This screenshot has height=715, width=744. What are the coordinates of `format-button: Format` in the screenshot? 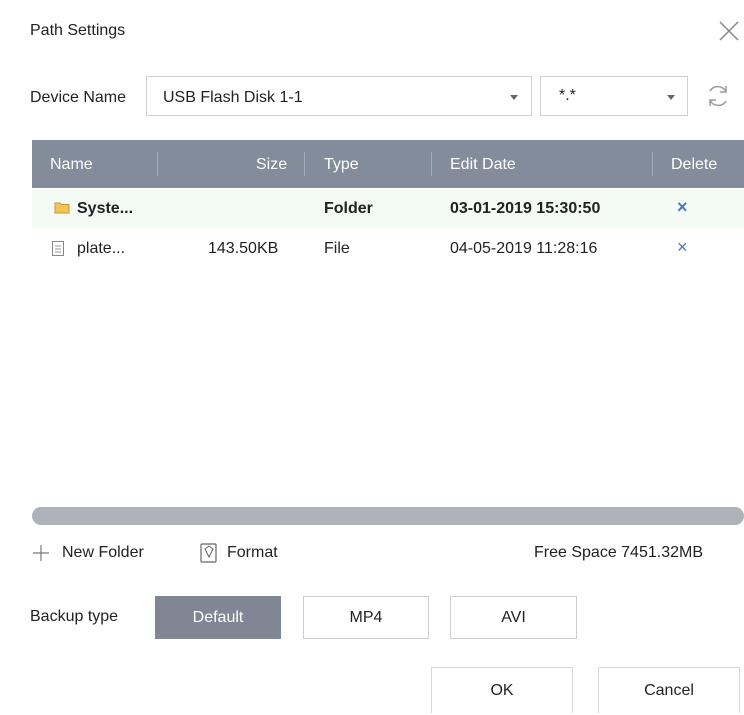 It's located at (250, 553).